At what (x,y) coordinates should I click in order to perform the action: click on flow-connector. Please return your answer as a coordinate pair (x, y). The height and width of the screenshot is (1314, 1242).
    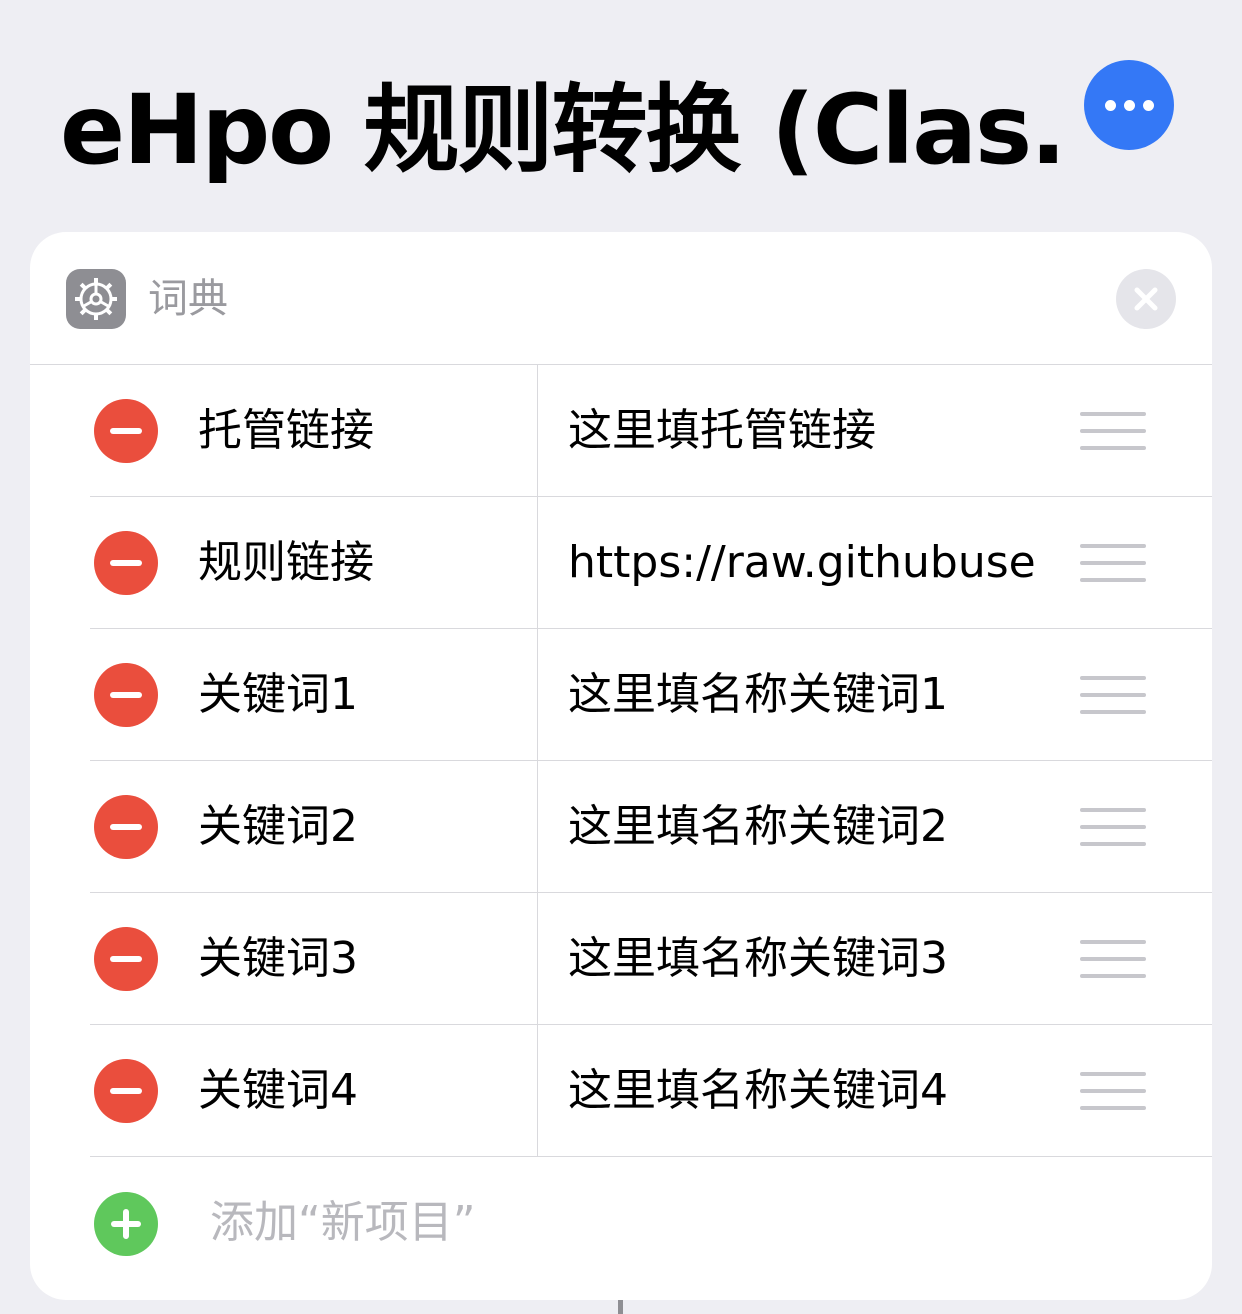
    Looking at the image, I should click on (620, 1307).